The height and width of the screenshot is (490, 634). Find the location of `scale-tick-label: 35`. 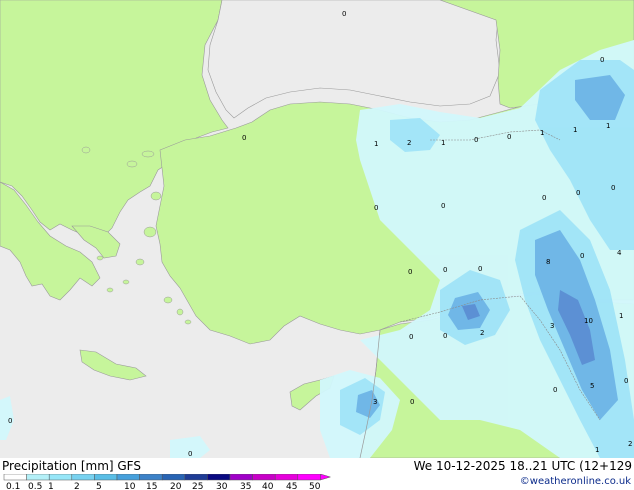

scale-tick-label: 35 is located at coordinates (245, 486).